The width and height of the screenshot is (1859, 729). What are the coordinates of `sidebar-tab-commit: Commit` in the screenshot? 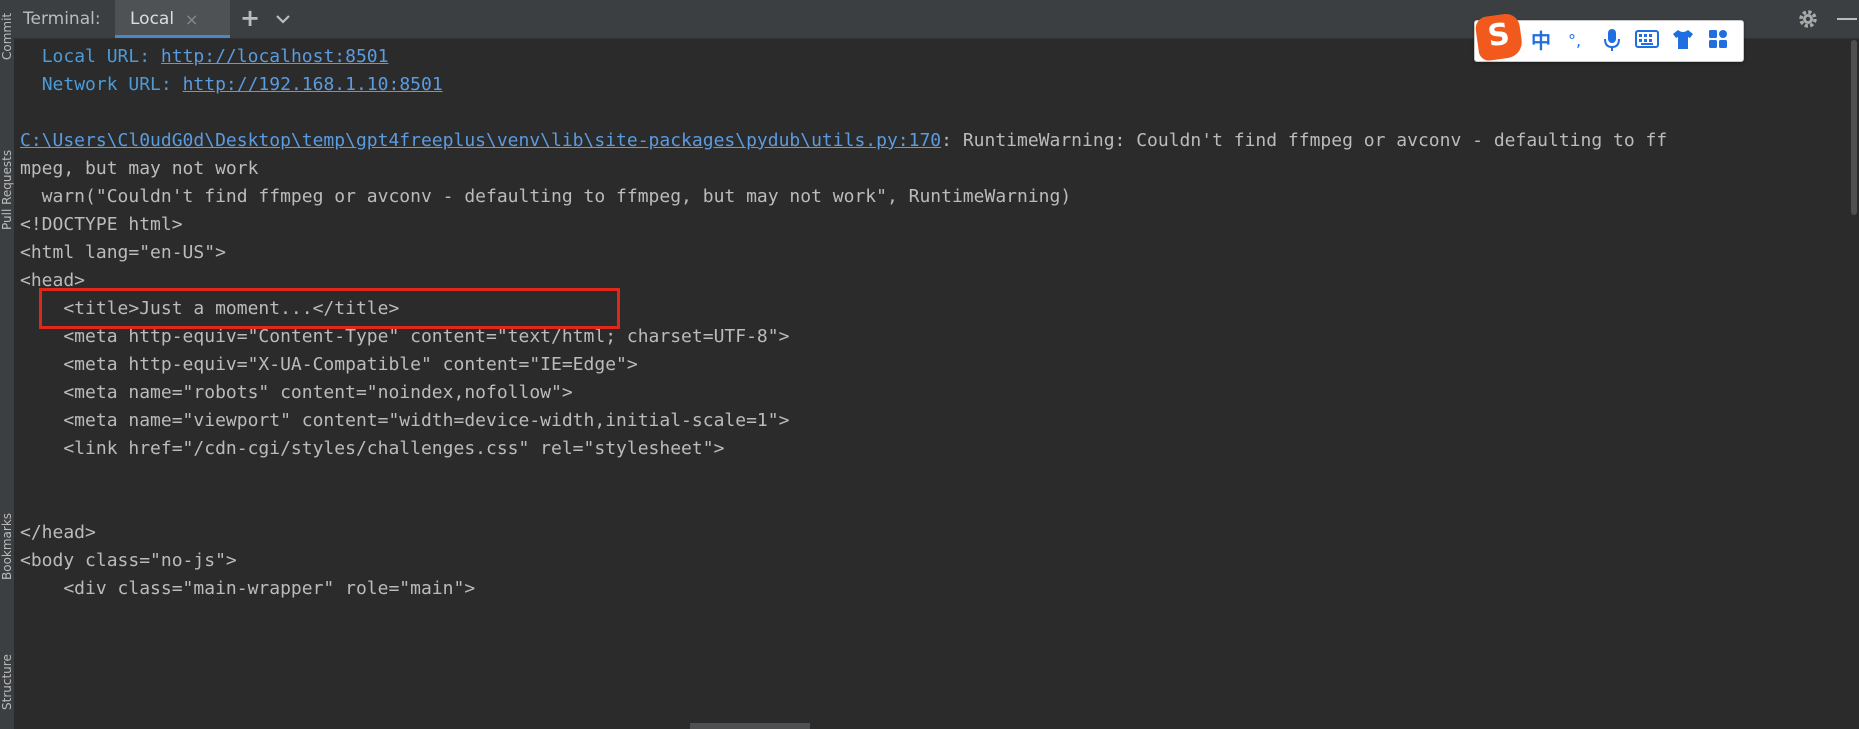 It's located at (7, 30).